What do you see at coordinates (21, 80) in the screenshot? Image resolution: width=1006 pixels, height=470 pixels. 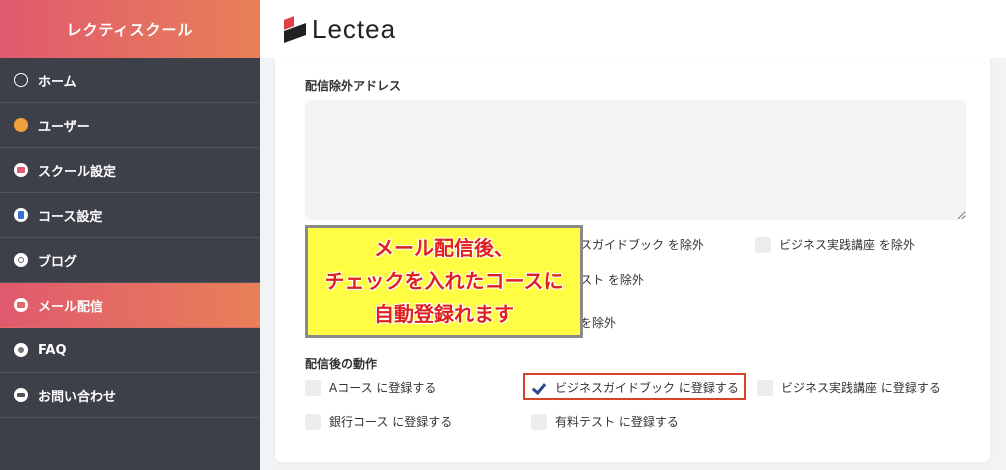 I see `gauge-icon` at bounding box center [21, 80].